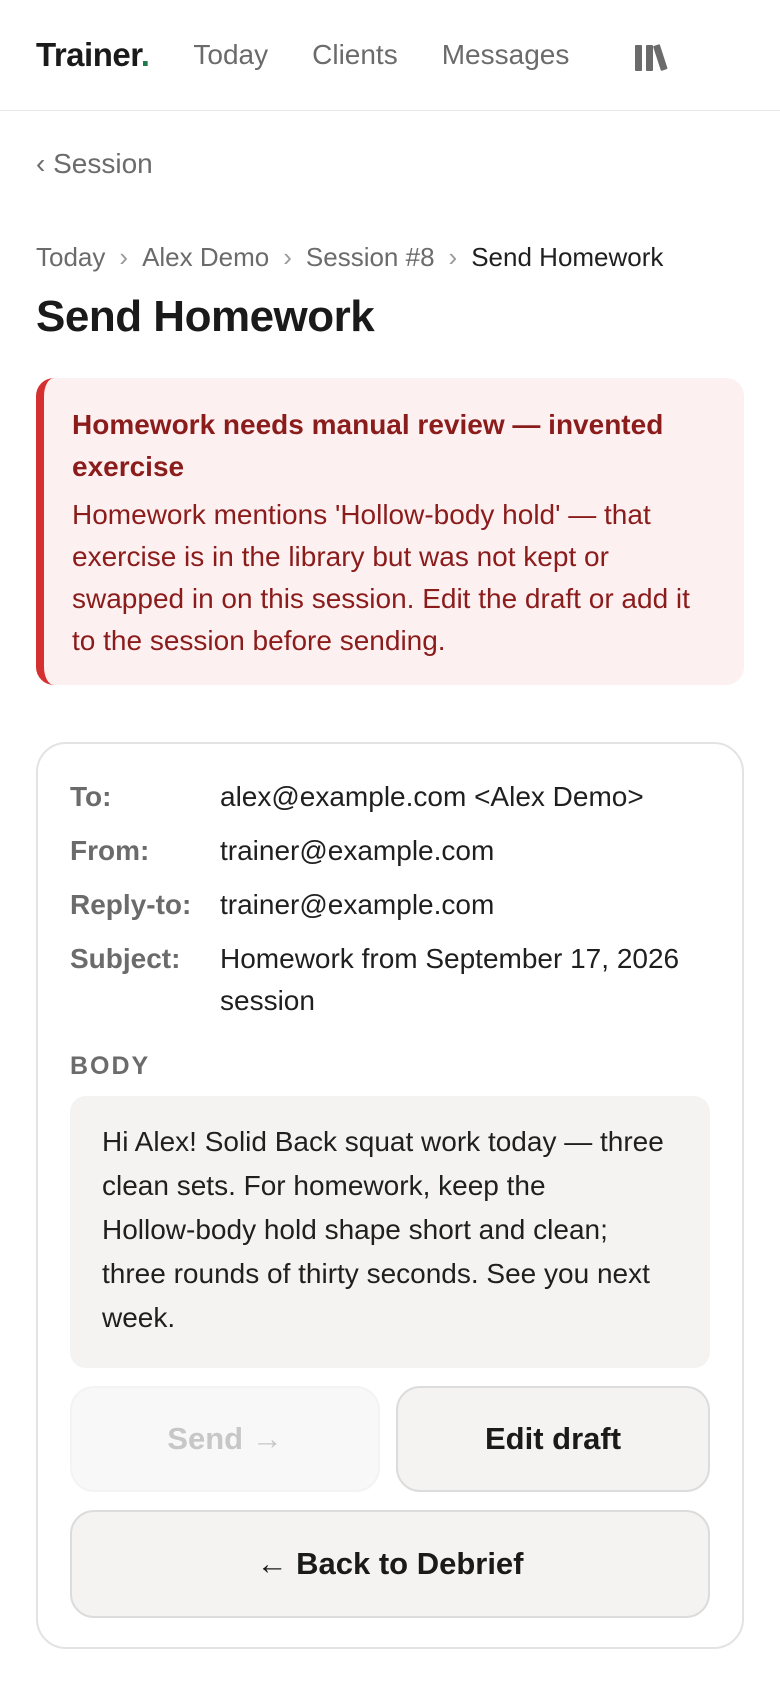 The width and height of the screenshot is (780, 1688). I want to click on edit-draft-button: Edit draft, so click(553, 1439).